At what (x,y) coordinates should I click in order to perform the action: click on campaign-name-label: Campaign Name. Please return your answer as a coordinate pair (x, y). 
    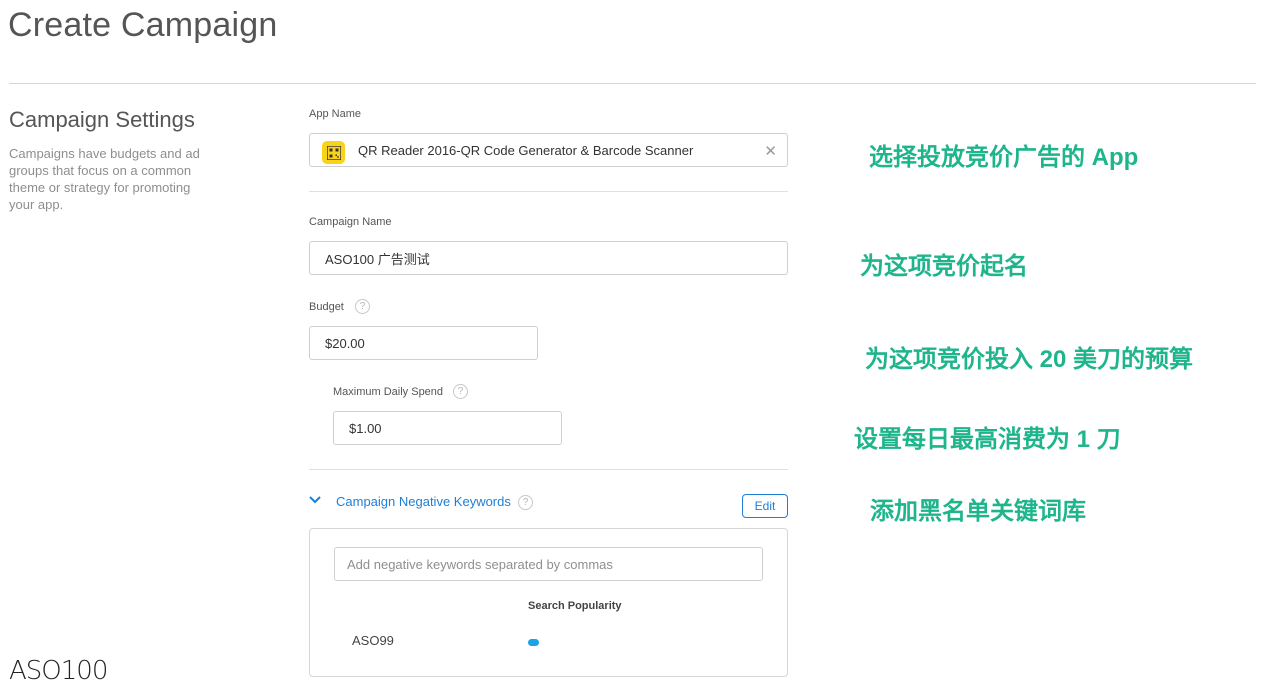
    Looking at the image, I should click on (350, 222).